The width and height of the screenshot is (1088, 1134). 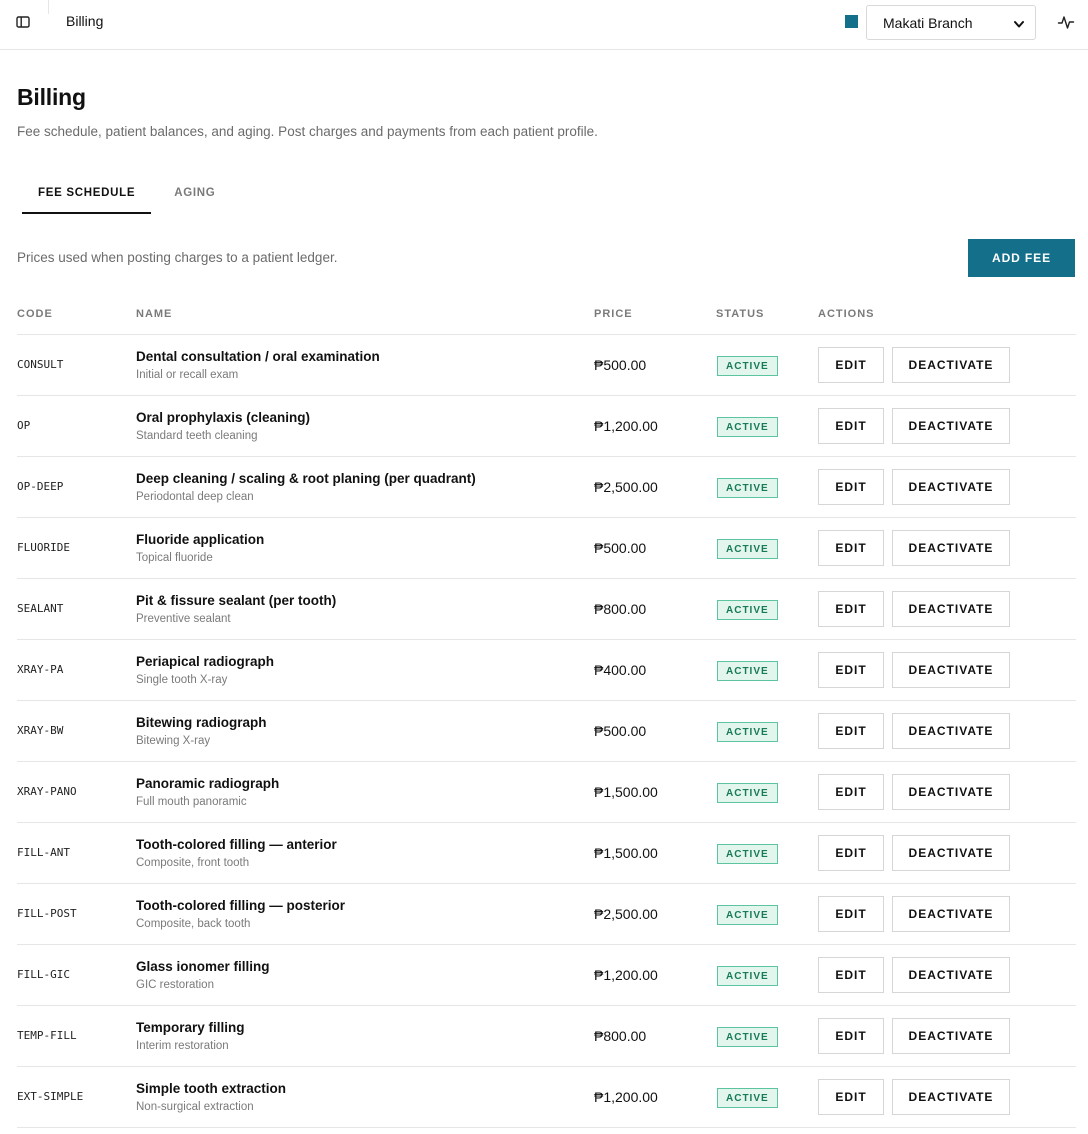 I want to click on fee-code: EXT-SIMPLE, so click(x=50, y=1096).